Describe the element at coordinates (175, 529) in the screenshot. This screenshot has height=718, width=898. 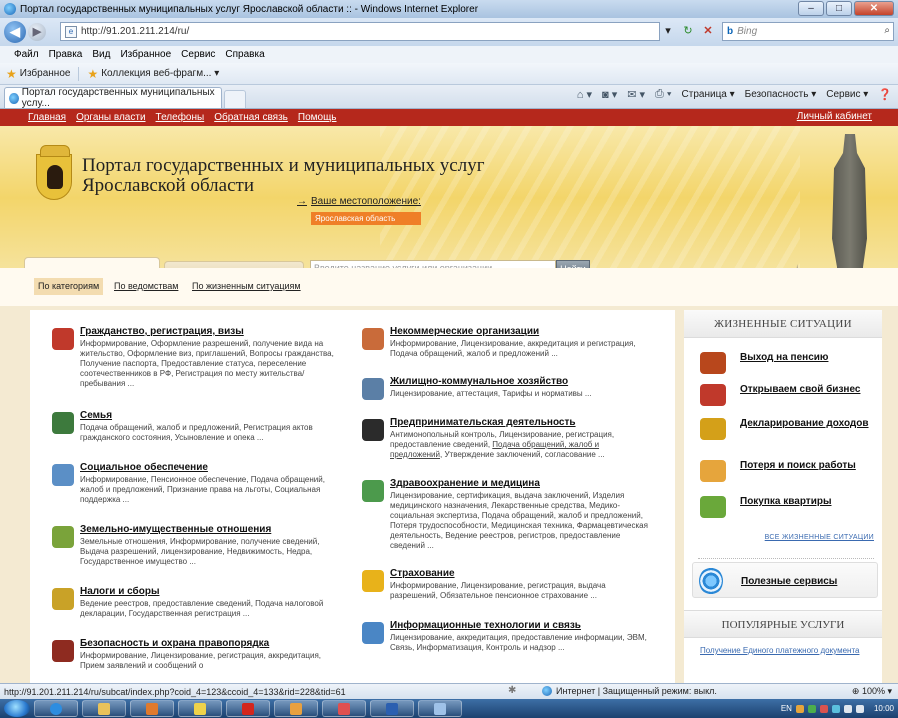
I see `category-title: Земельно-имущественные отношения` at that location.